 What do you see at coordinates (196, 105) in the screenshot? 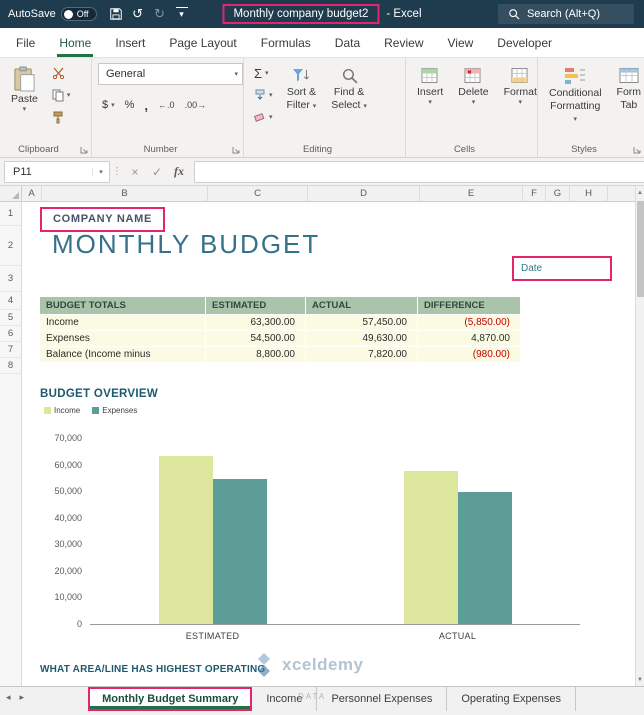
I see `decrease-decimal-button: .00→` at bounding box center [196, 105].